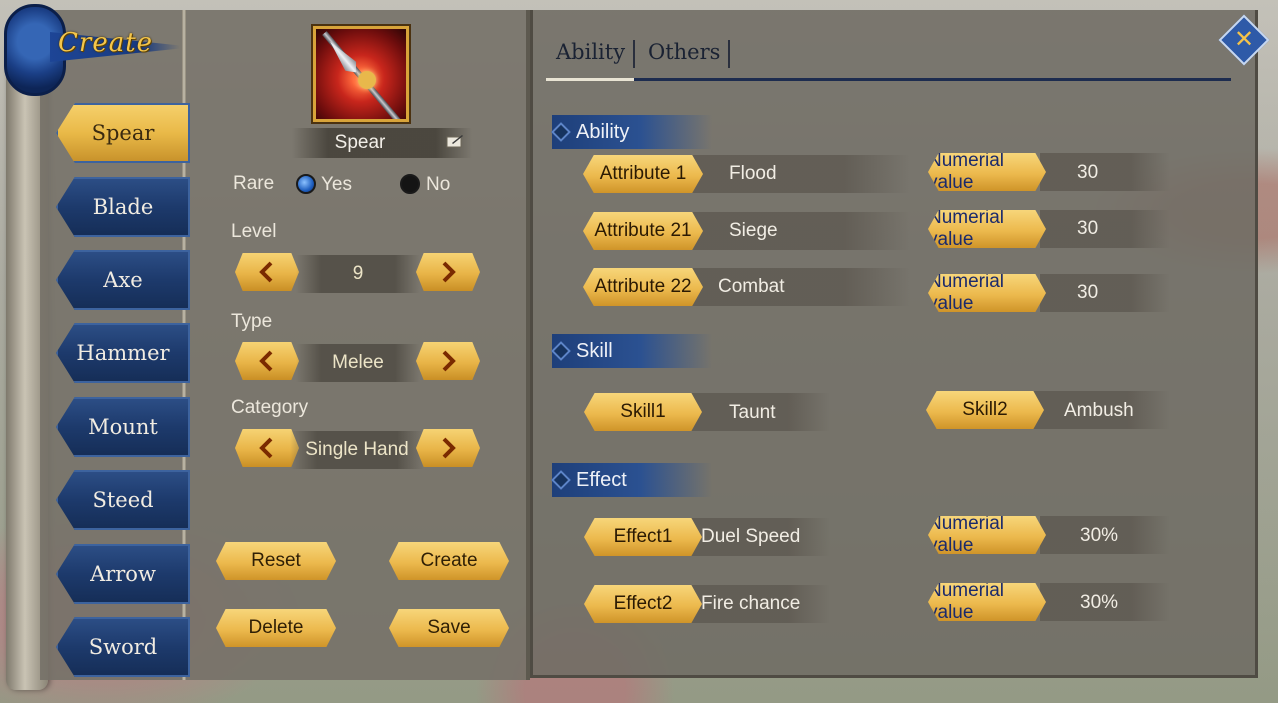 The width and height of the screenshot is (1278, 703). What do you see at coordinates (367, 80) in the screenshot?
I see `spear-guard` at bounding box center [367, 80].